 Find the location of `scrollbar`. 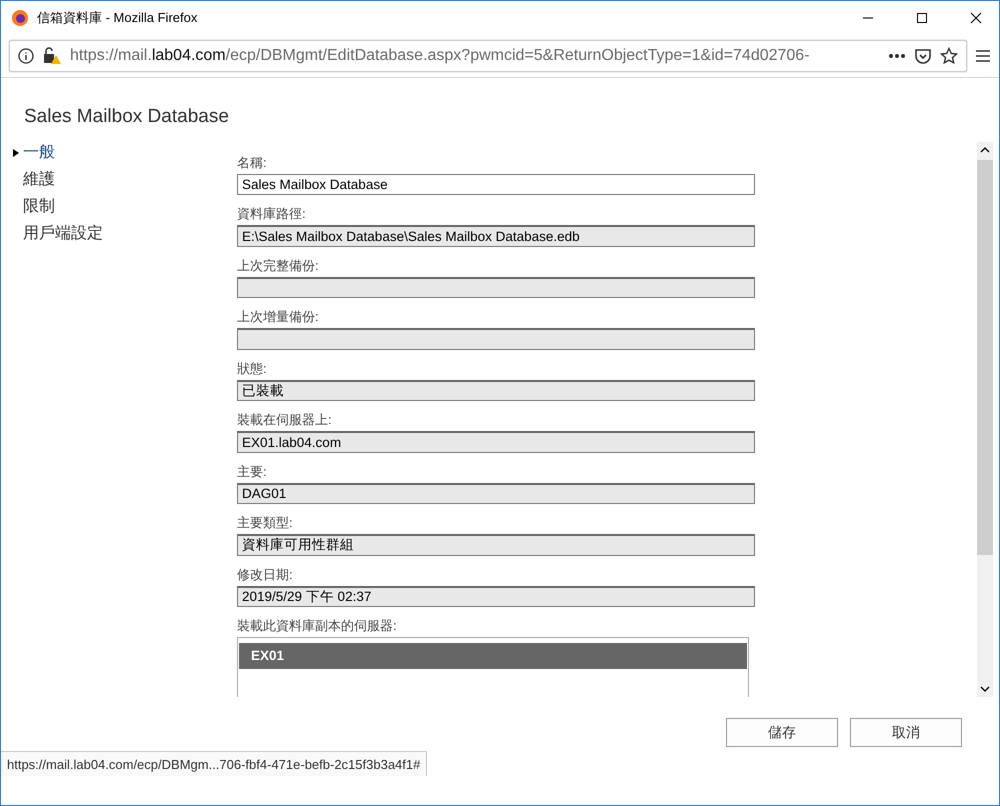

scrollbar is located at coordinates (985, 419).